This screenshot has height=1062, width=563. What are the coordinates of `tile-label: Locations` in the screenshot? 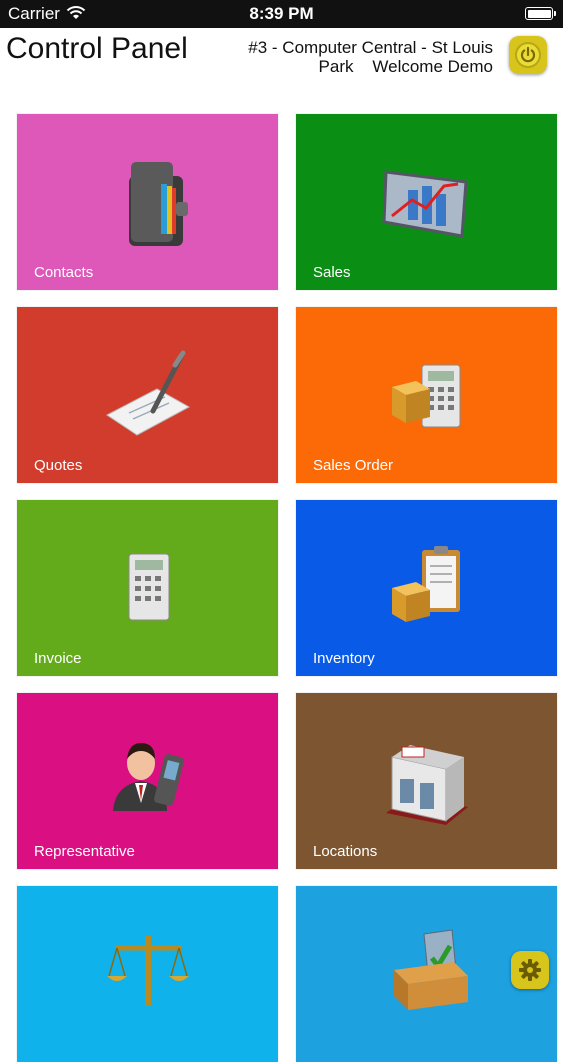 It's located at (345, 851).